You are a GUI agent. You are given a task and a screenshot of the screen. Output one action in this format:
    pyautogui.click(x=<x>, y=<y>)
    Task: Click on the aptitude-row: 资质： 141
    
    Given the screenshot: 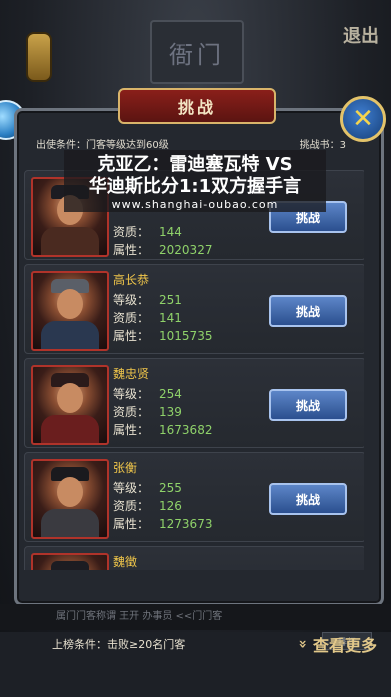 What is the action you would take?
    pyautogui.click(x=147, y=318)
    